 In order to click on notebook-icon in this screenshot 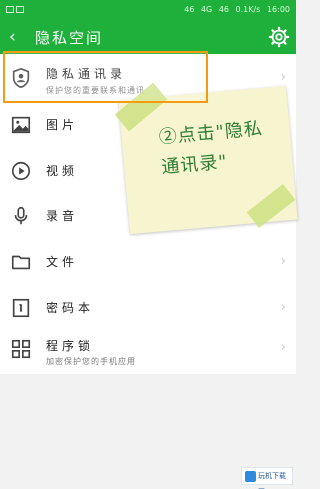, I will do `click(21, 308)`.